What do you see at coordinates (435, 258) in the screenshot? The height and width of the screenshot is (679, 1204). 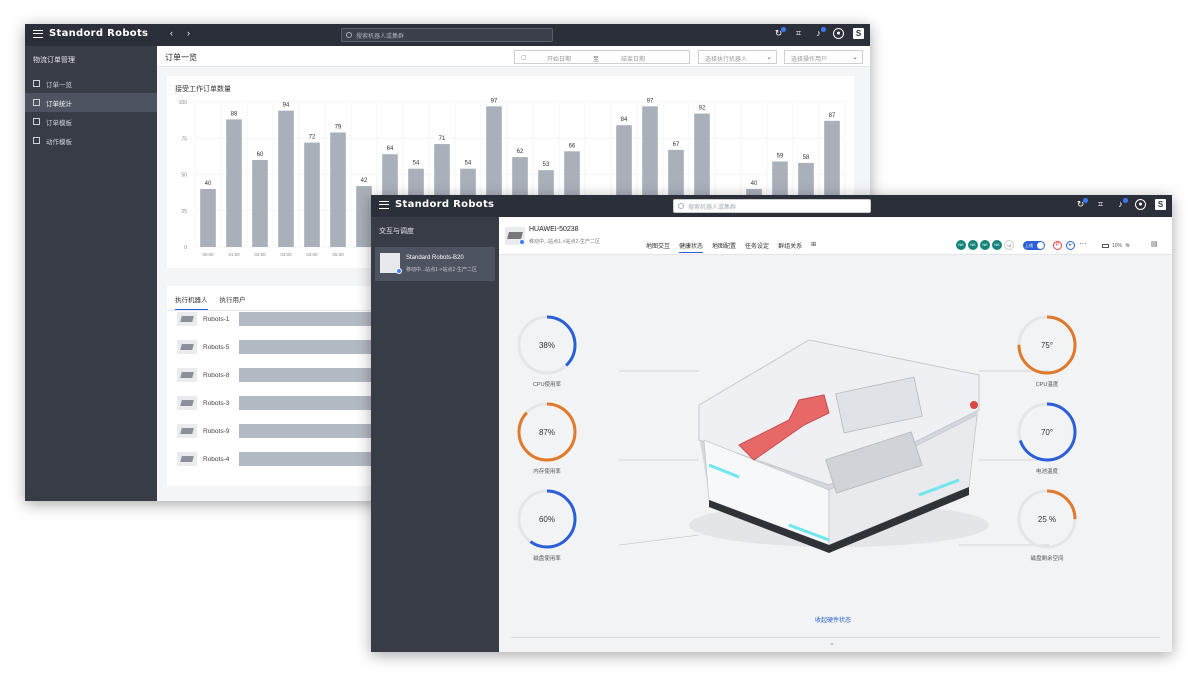 I see `robot-item-title: Standard Robots-B20` at bounding box center [435, 258].